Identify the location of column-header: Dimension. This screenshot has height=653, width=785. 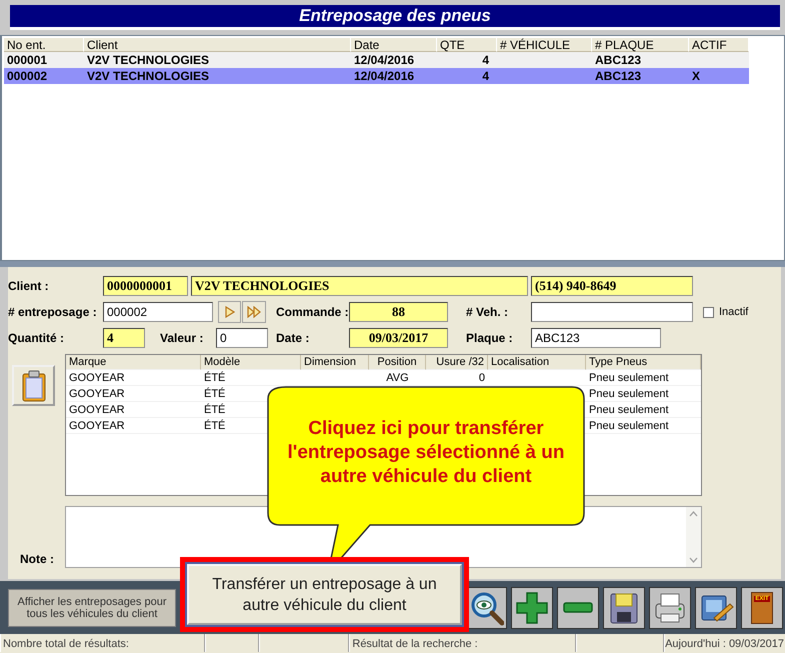
(335, 362).